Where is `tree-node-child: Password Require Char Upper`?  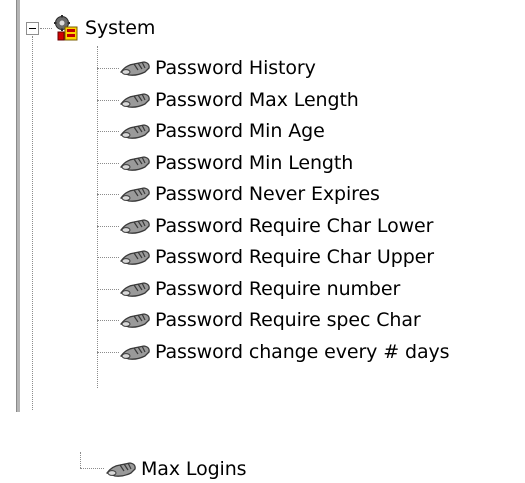
tree-node-child: Password Require Char Upper is located at coordinates (276, 257).